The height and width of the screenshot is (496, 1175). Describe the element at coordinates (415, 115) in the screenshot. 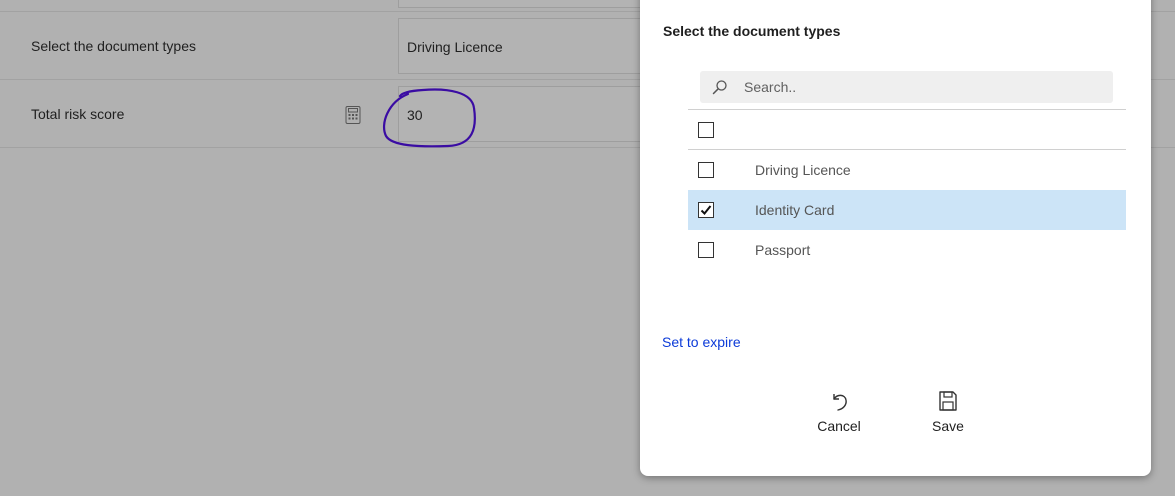

I see `risk-score-value: 30` at that location.